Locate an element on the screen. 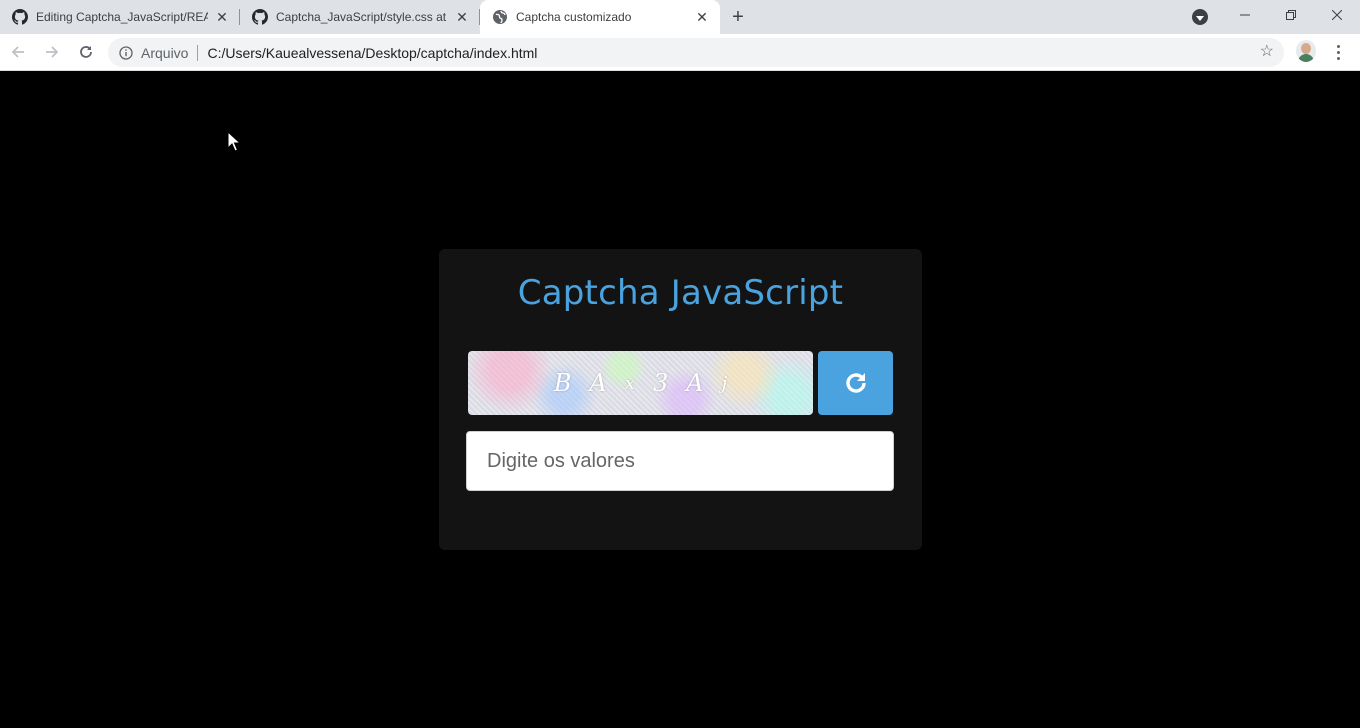 The image size is (1360, 728). captcha-char: j is located at coordinates (724, 383).